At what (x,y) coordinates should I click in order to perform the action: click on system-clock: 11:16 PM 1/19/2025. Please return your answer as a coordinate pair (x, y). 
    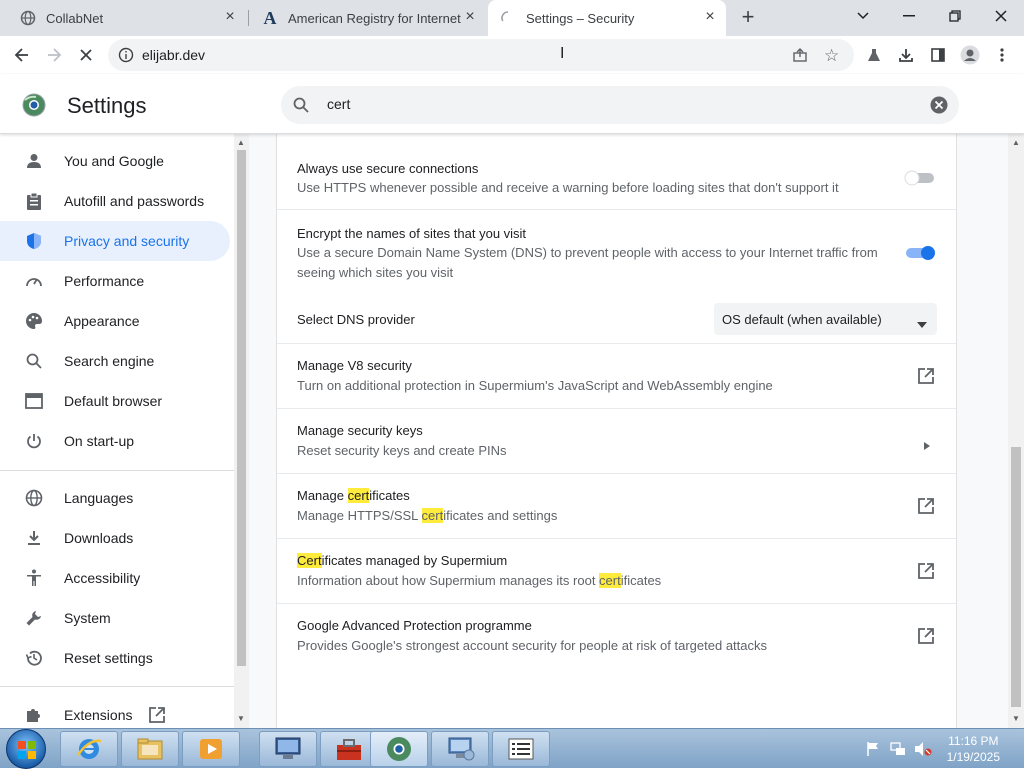
    Looking at the image, I should click on (973, 749).